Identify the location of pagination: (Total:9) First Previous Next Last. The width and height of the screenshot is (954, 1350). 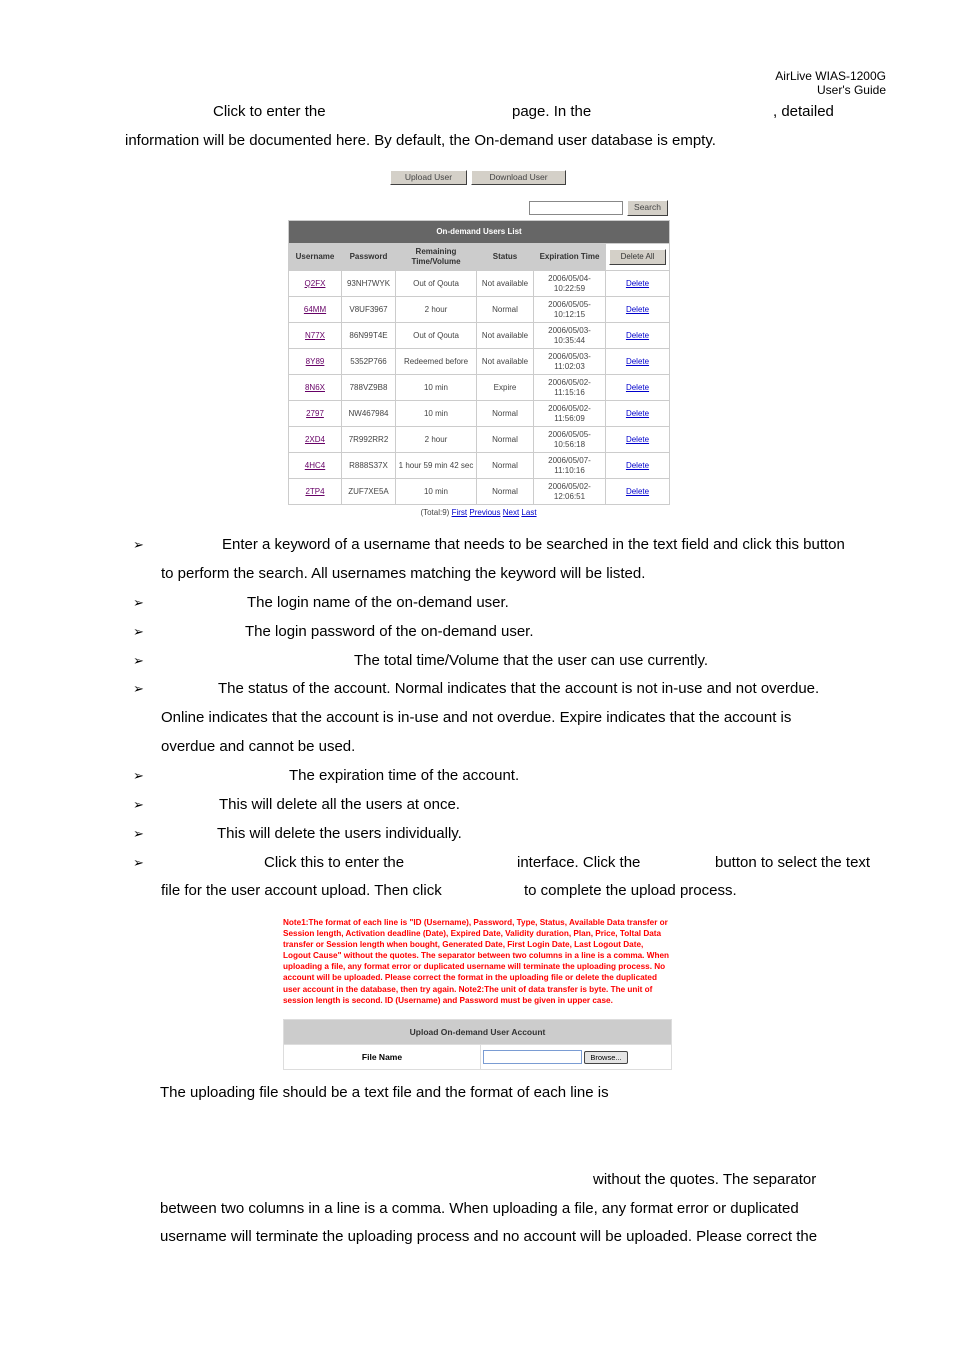
(478, 512).